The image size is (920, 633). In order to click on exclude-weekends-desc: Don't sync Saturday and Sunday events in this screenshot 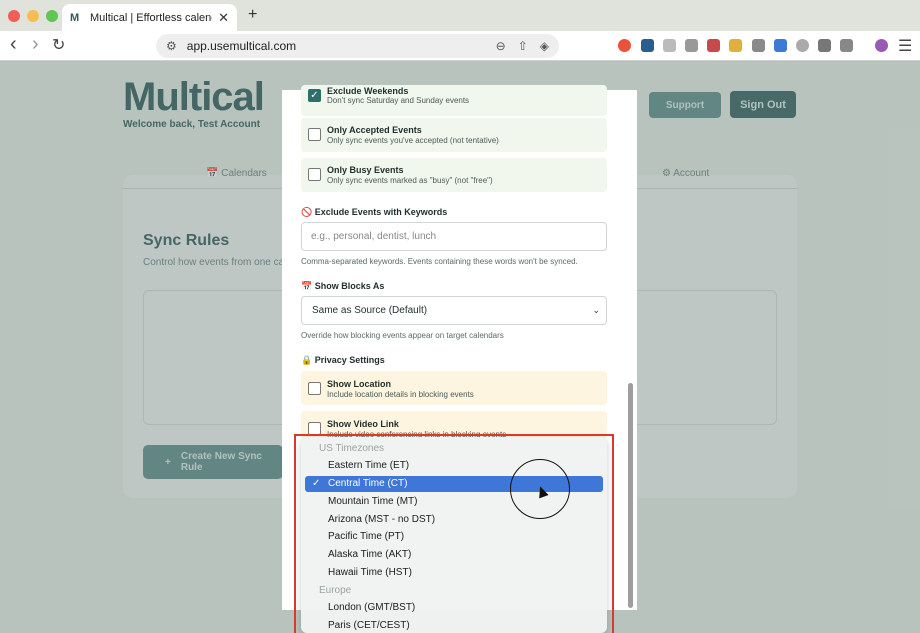, I will do `click(398, 100)`.